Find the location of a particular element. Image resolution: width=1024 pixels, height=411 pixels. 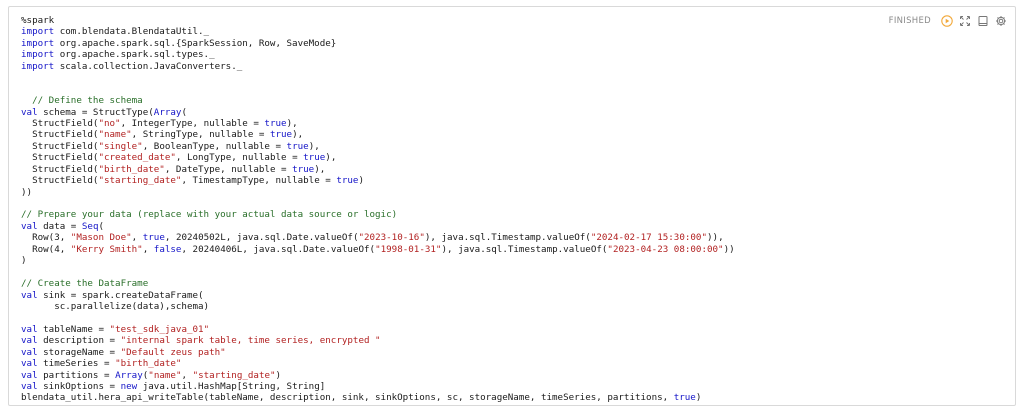

code-line: val tableName = "test_sdk_java_01" is located at coordinates (378, 329).